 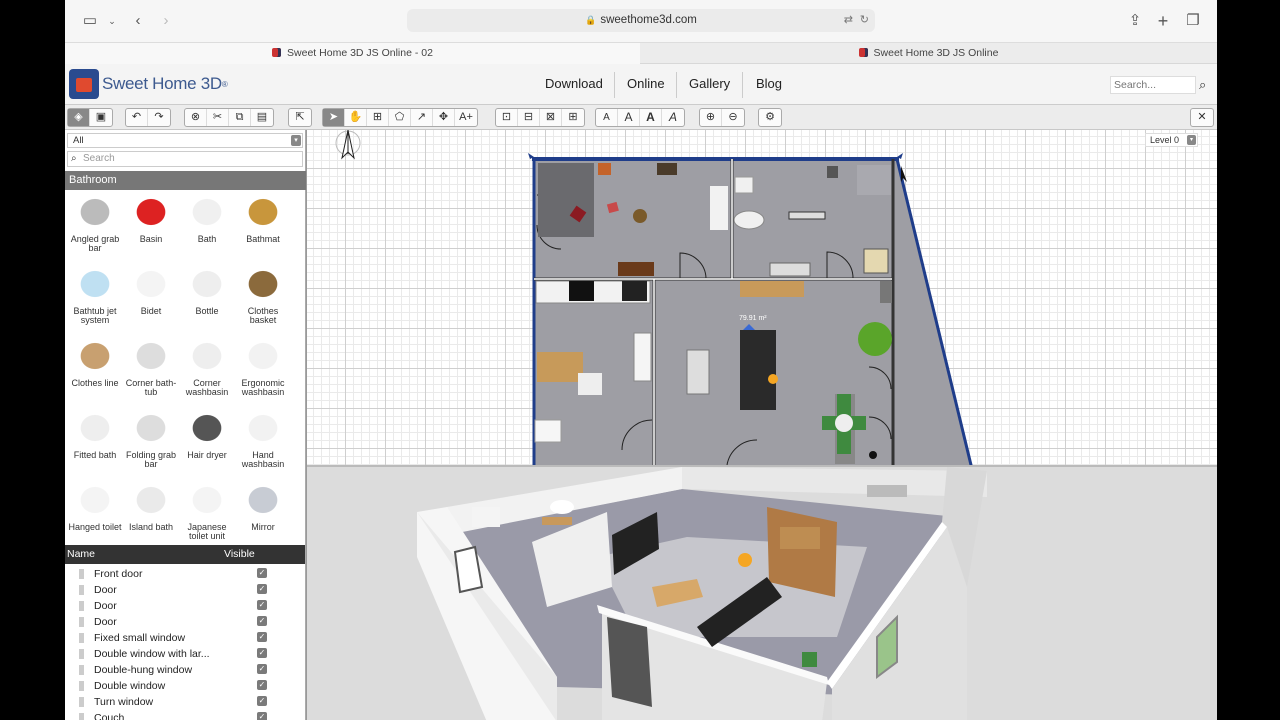 What do you see at coordinates (263, 372) in the screenshot?
I see `catalog-item: Ergonomic washbasin` at bounding box center [263, 372].